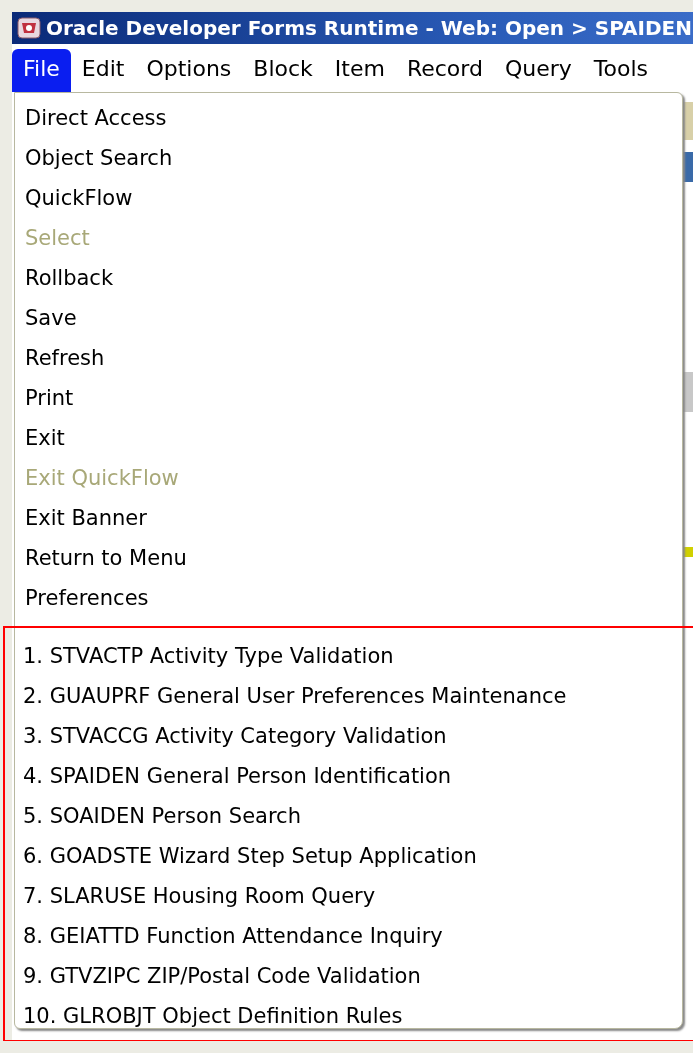  Describe the element at coordinates (348, 518) in the screenshot. I see `menu-item: Exit Banner` at that location.